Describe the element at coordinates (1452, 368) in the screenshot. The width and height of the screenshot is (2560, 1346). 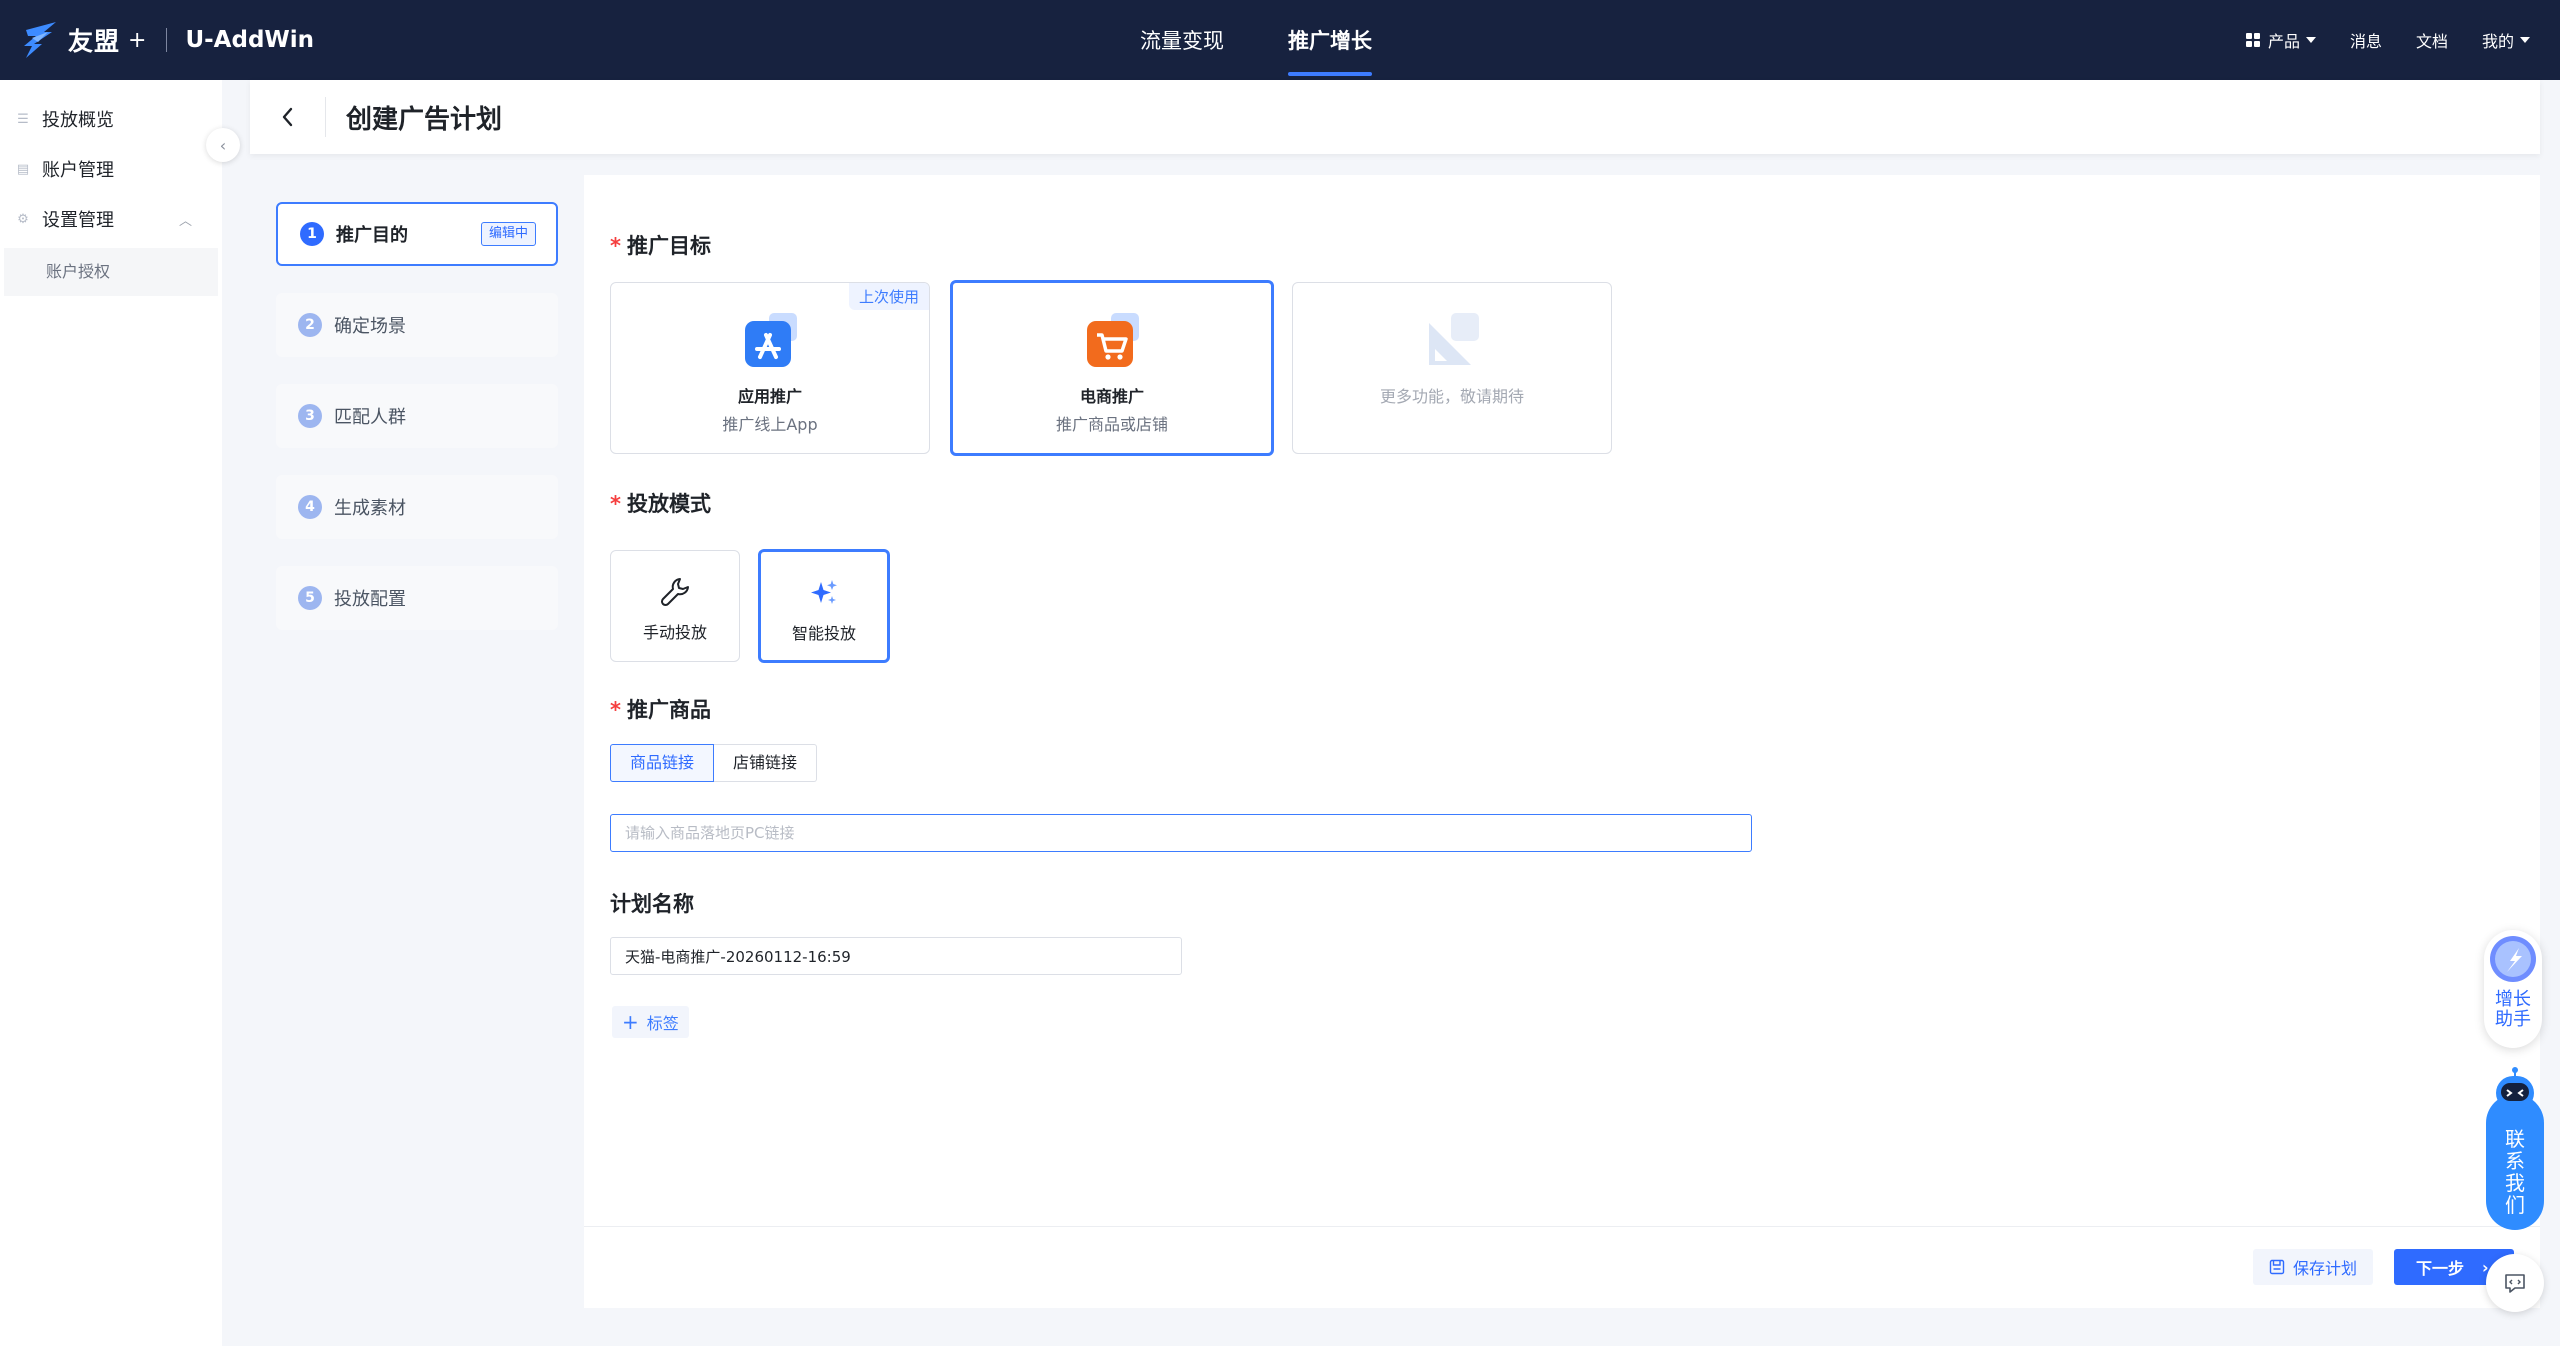
I see `more-features-card: 更多功能，敬请期待` at that location.